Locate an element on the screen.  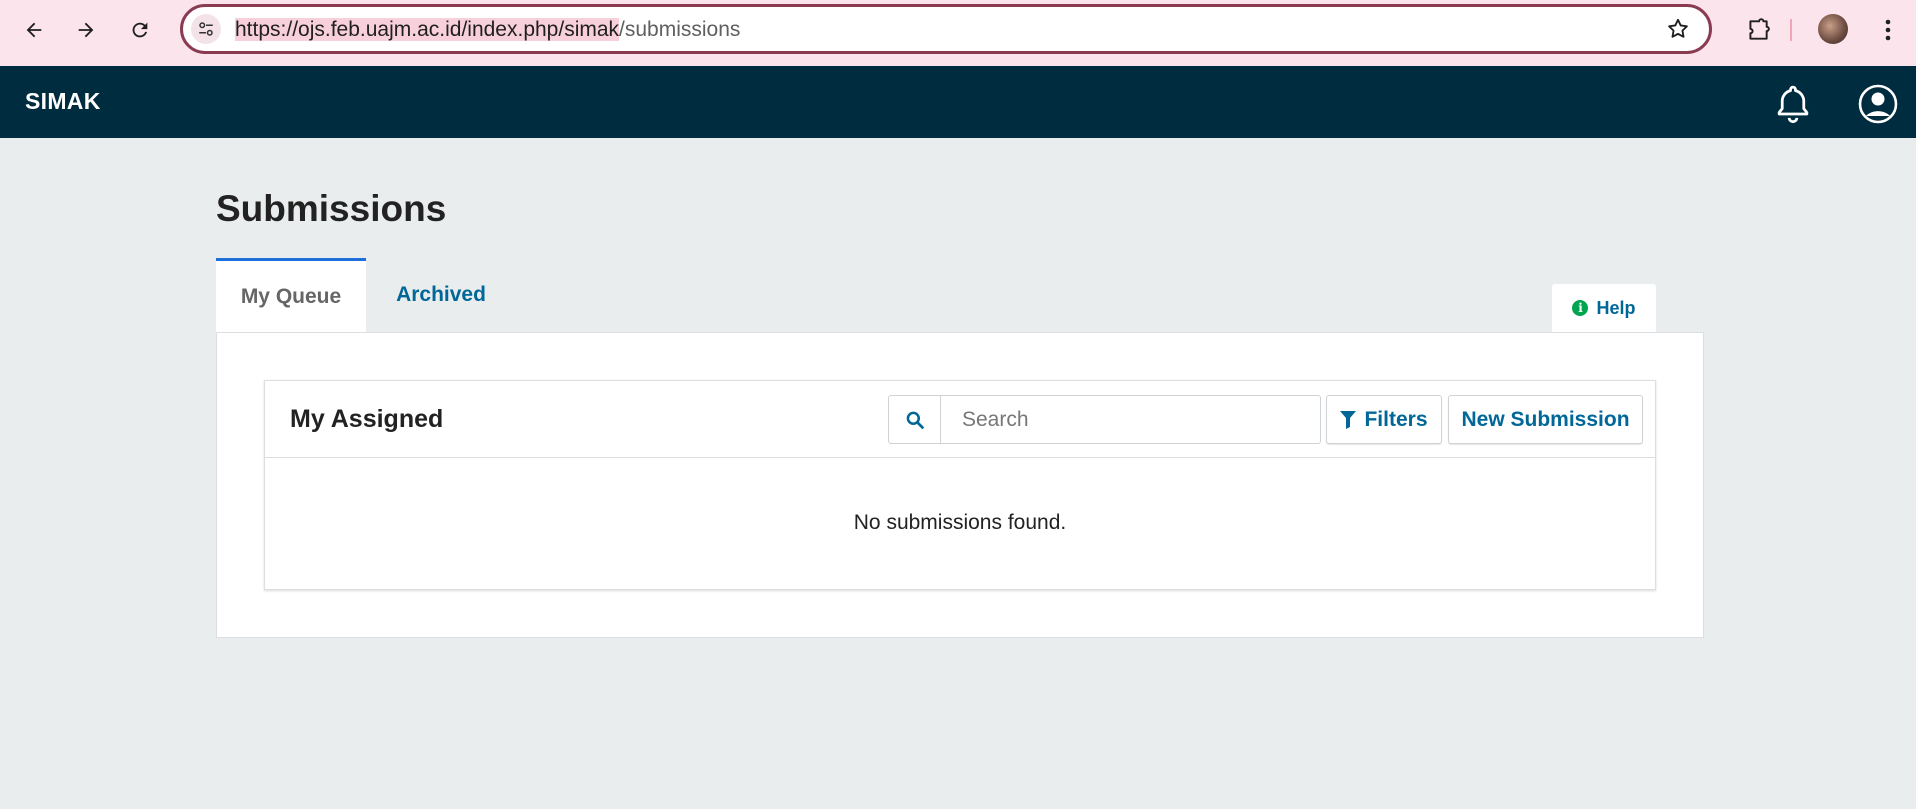
site-info-icon is located at coordinates (206, 29).